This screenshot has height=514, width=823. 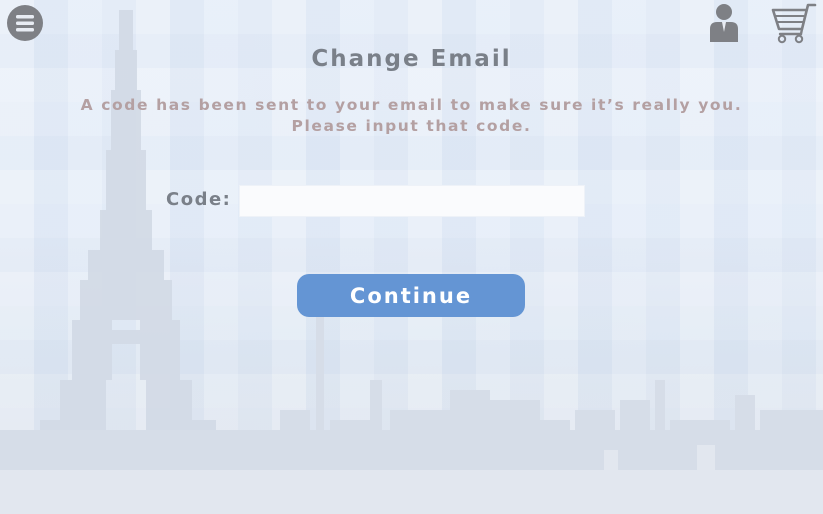 I want to click on user-account-button, so click(x=724, y=22).